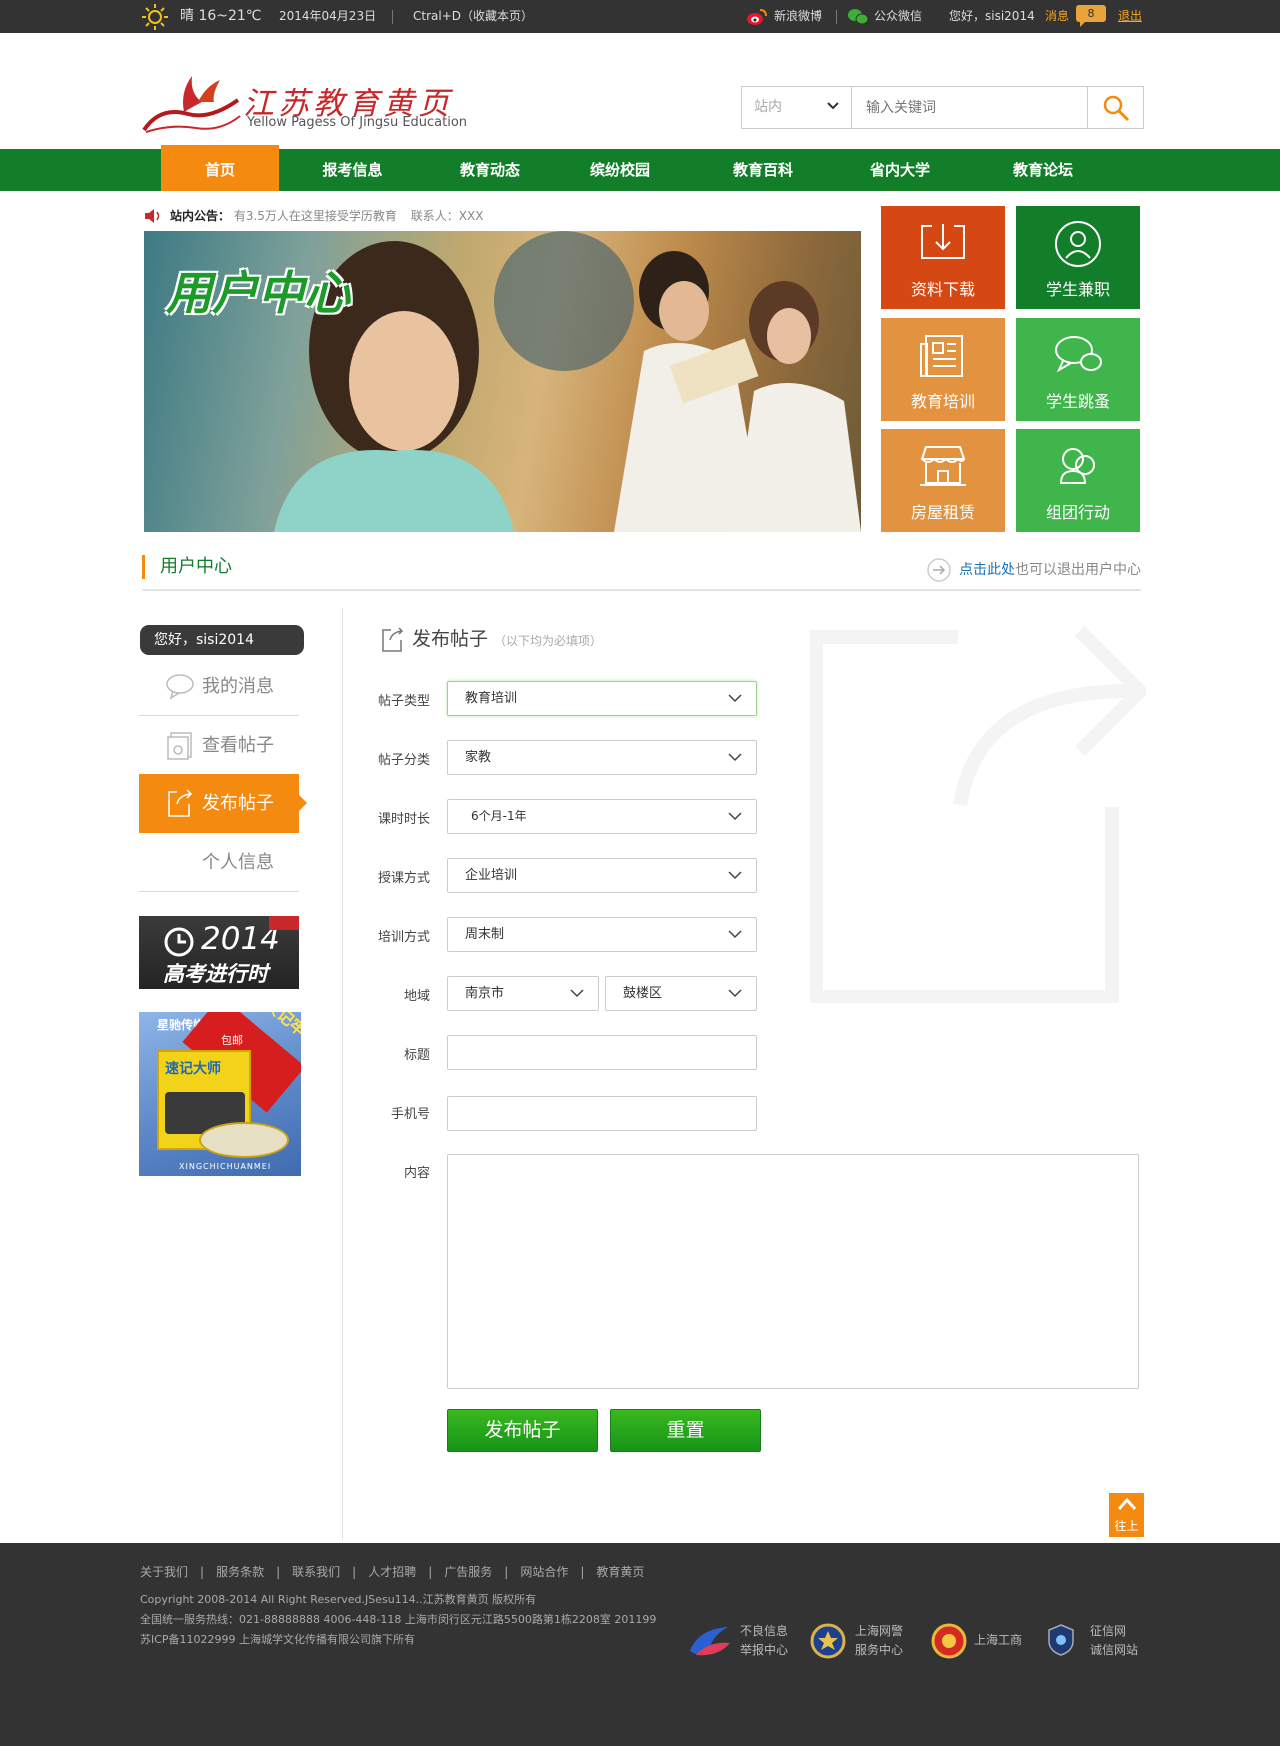 The image size is (1280, 1746). What do you see at coordinates (1130, 16) in the screenshot?
I see `logout-link: 退出` at bounding box center [1130, 16].